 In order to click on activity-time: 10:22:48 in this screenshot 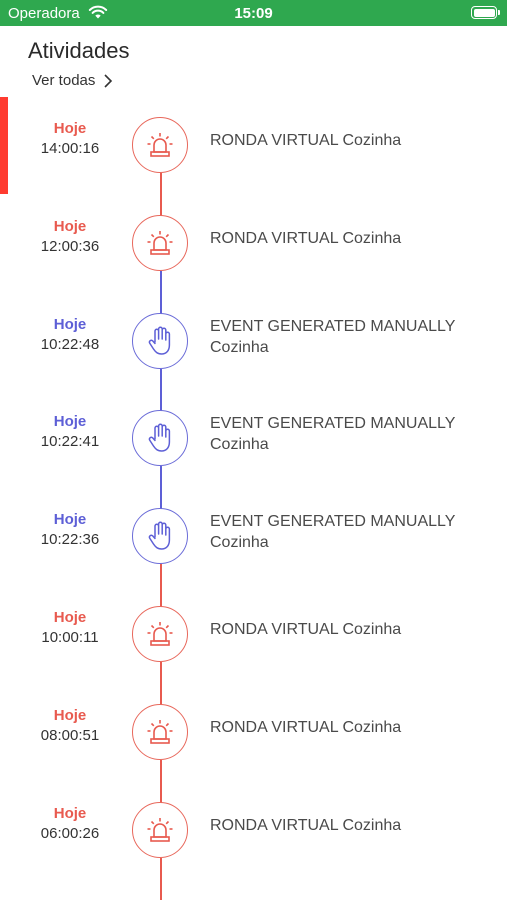, I will do `click(70, 344)`.